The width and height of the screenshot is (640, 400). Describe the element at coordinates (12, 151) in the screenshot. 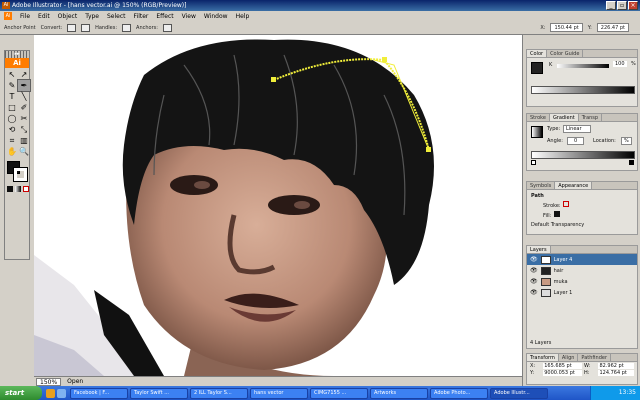

I see `hand-tool-icon: ✋` at that location.